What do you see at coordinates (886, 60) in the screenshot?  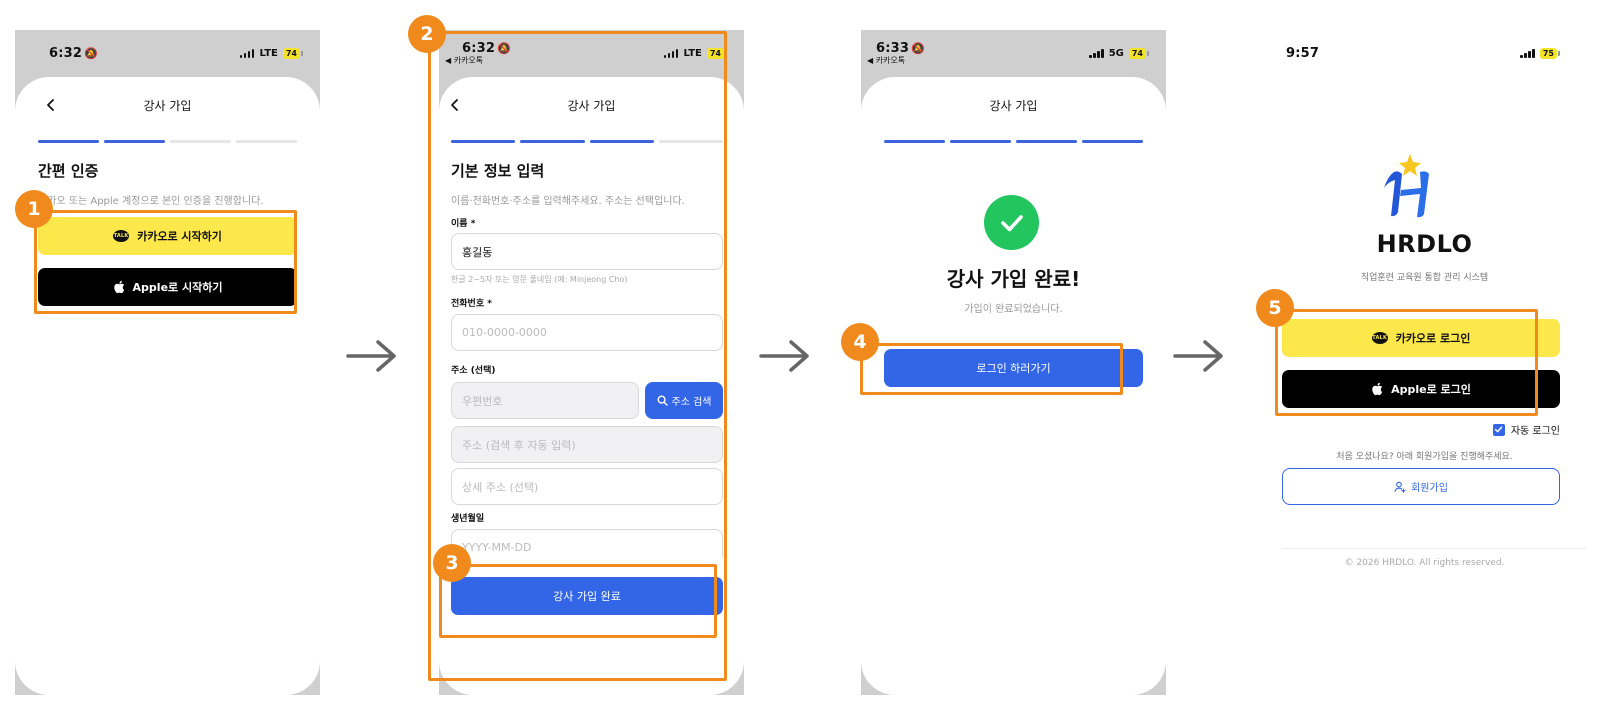 I see `back-to-app-link: ◀ 카카오톡` at bounding box center [886, 60].